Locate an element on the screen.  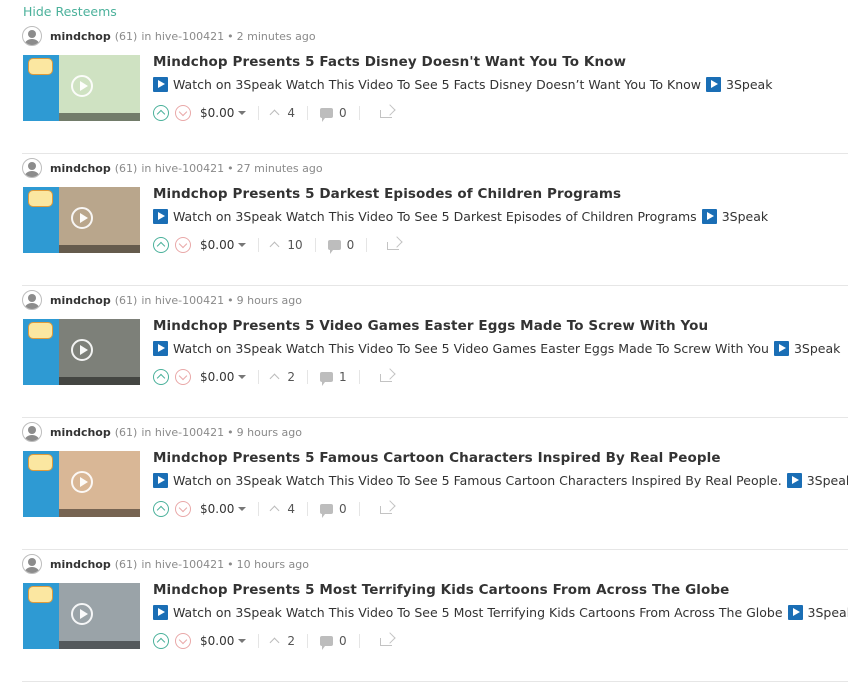
thumbnail-caption-bar is located at coordinates (99, 513).